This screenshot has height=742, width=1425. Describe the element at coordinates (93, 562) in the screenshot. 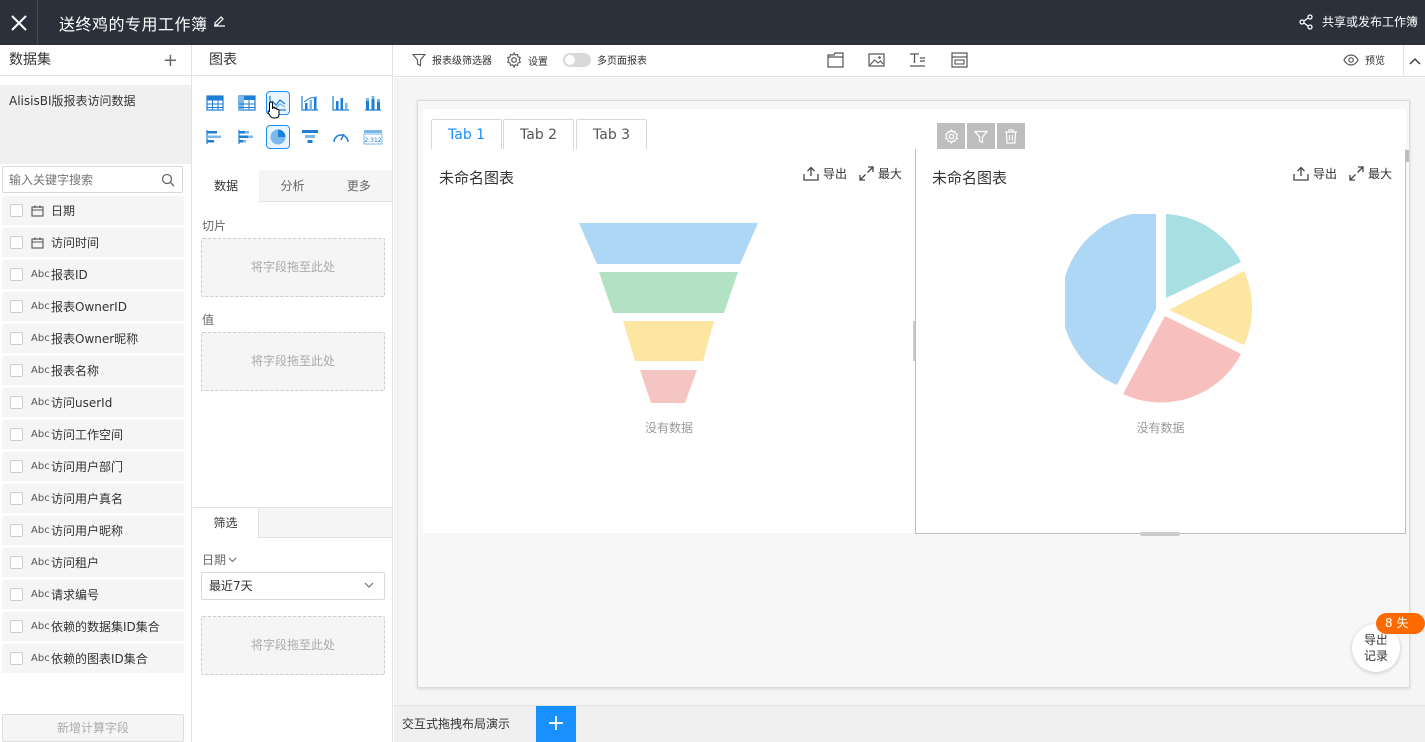

I see `field-item: Abc 访问租户` at that location.